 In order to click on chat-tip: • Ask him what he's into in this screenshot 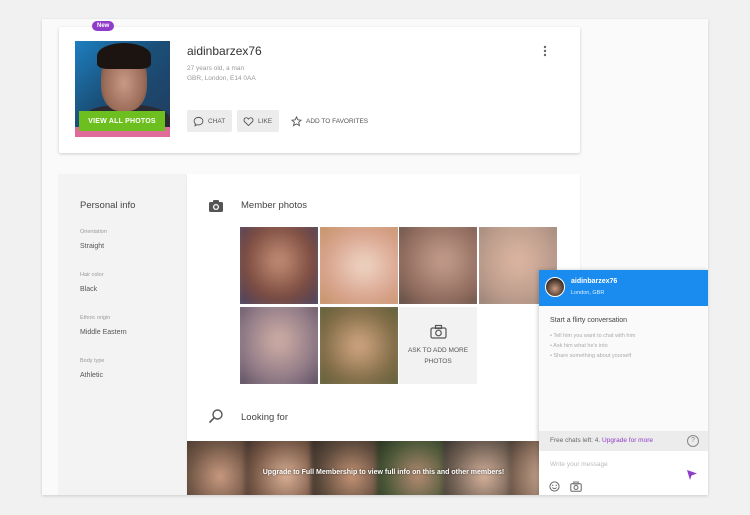, I will do `click(579, 346)`.